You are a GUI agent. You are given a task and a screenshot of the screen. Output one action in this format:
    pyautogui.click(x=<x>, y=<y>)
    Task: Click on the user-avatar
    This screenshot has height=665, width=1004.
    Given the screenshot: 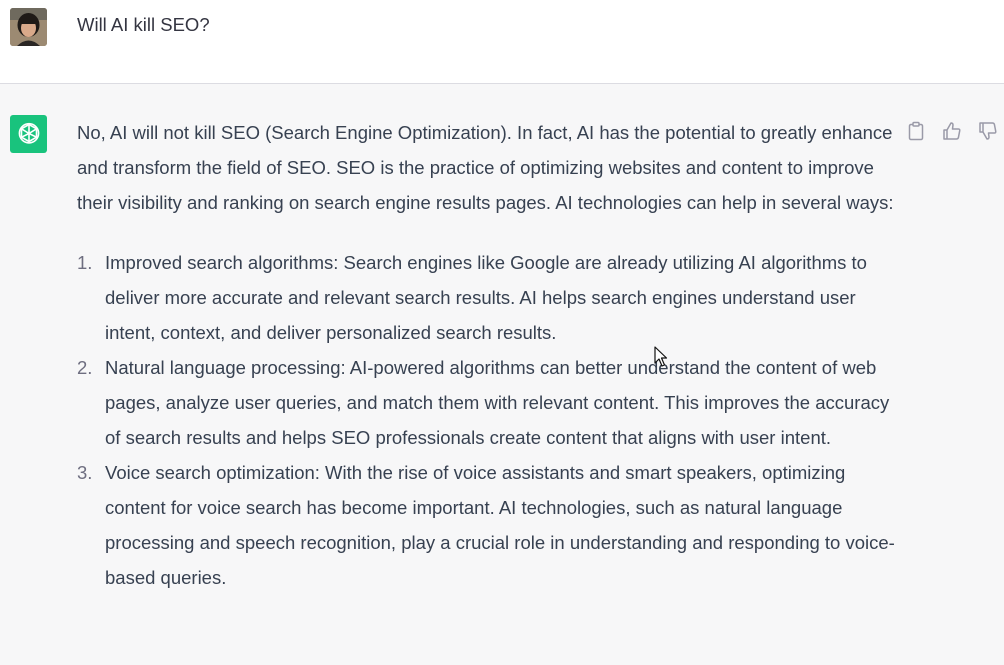 What is the action you would take?
    pyautogui.click(x=28, y=27)
    